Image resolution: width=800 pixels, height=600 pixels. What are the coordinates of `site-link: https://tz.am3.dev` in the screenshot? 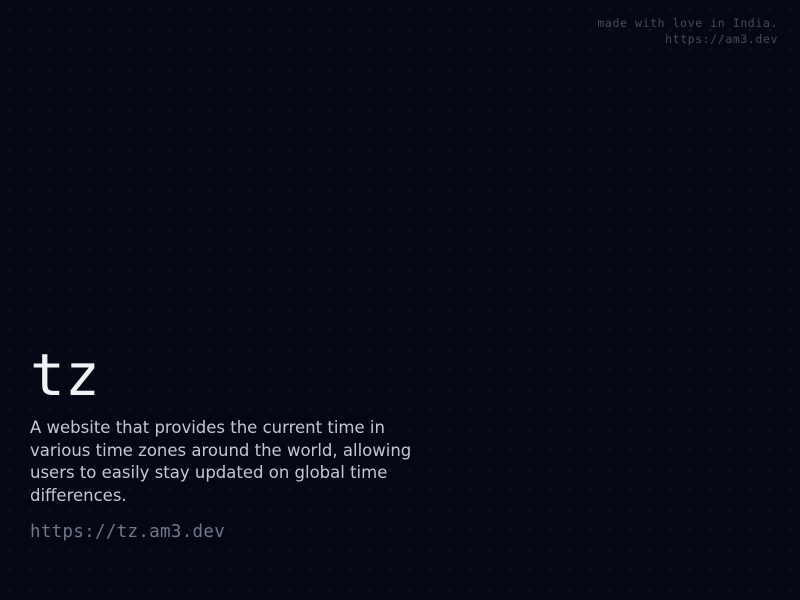 It's located at (127, 532).